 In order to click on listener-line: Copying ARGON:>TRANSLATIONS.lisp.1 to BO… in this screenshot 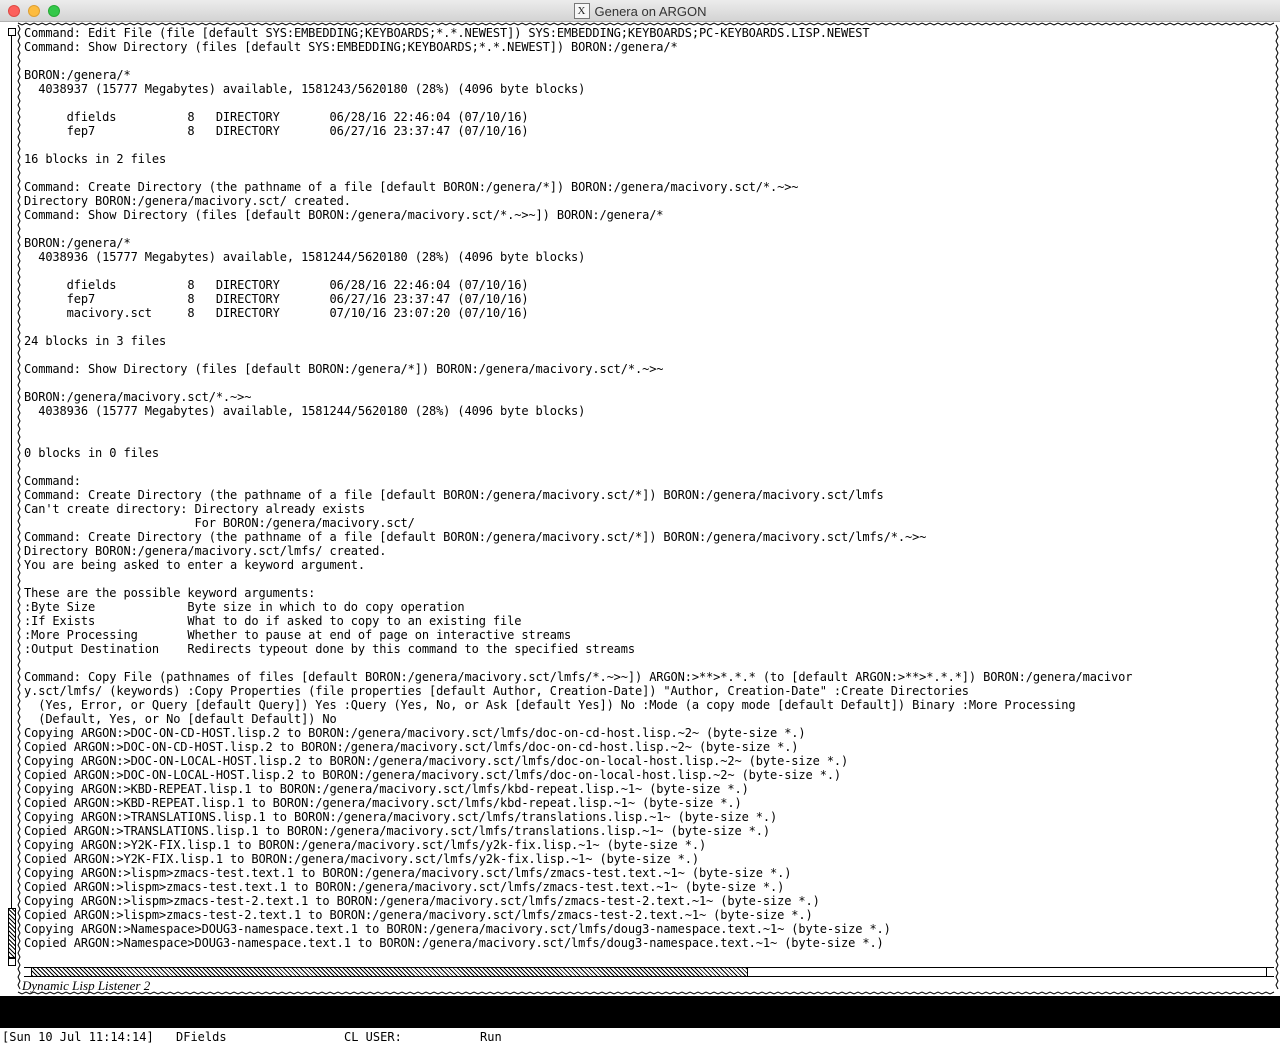, I will do `click(649, 817)`.